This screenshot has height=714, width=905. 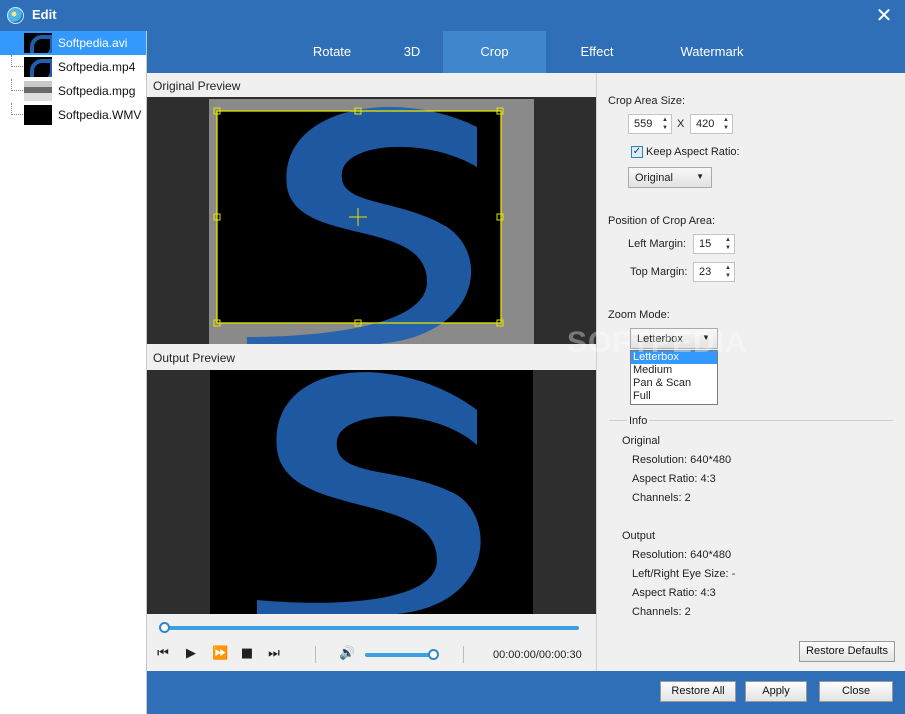 I want to click on volume-icon: 🔊, so click(x=347, y=654).